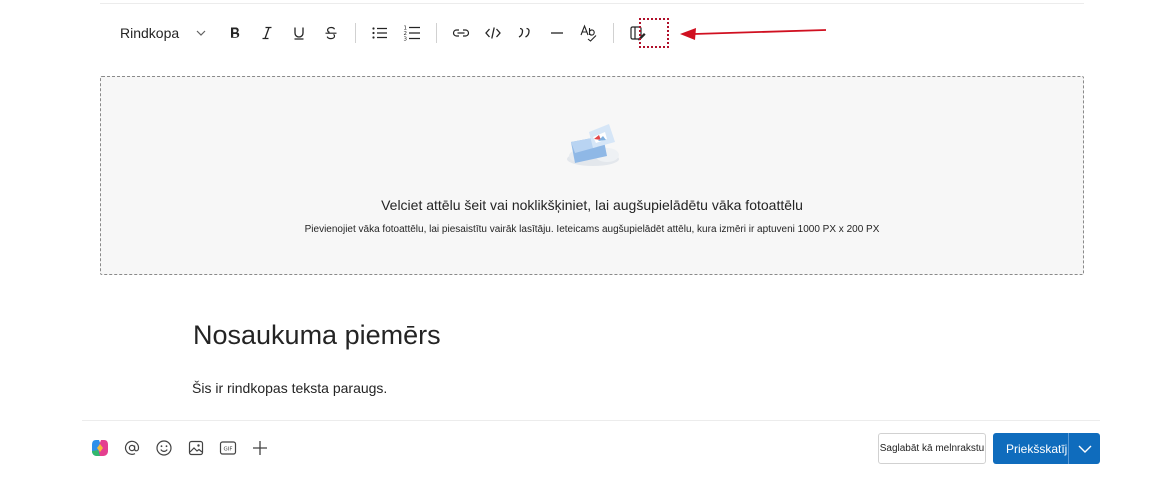  What do you see at coordinates (591, 420) in the screenshot?
I see `bottom-divider` at bounding box center [591, 420].